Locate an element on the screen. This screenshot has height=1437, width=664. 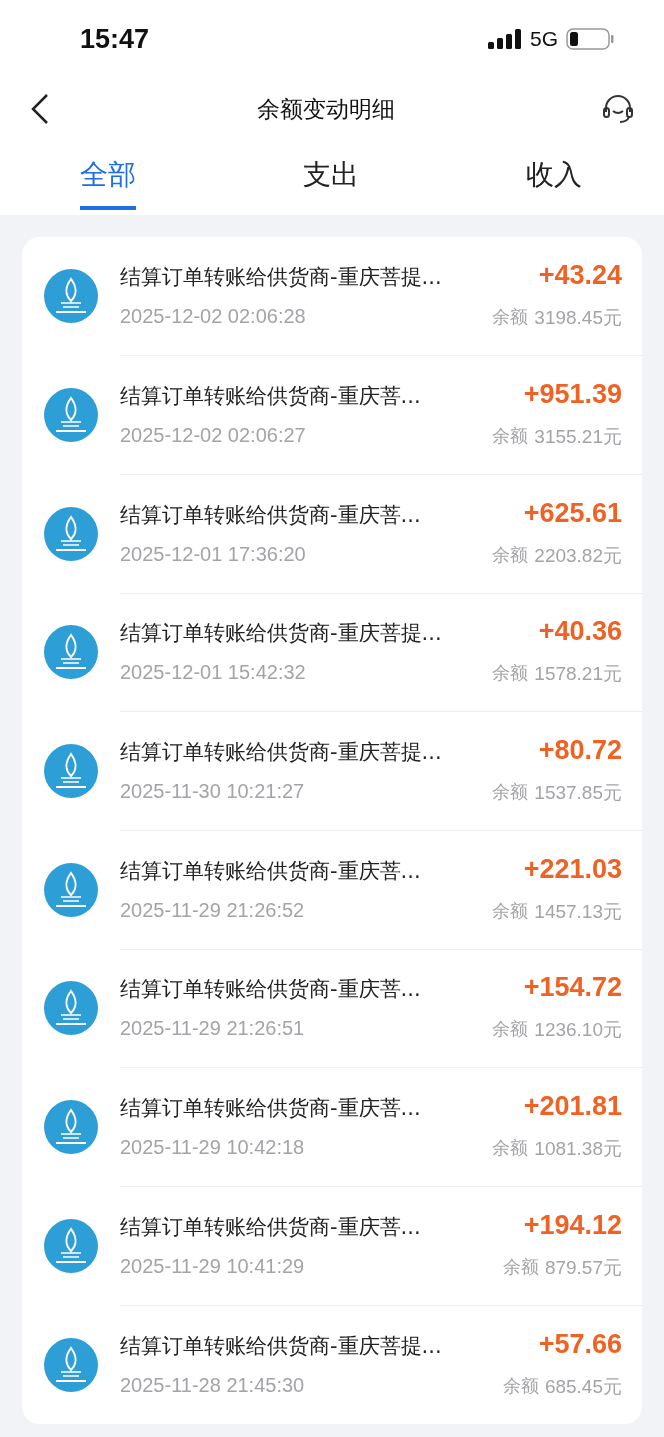
transaction-time: 2025-12-02 02:06:28 is located at coordinates (213, 317).